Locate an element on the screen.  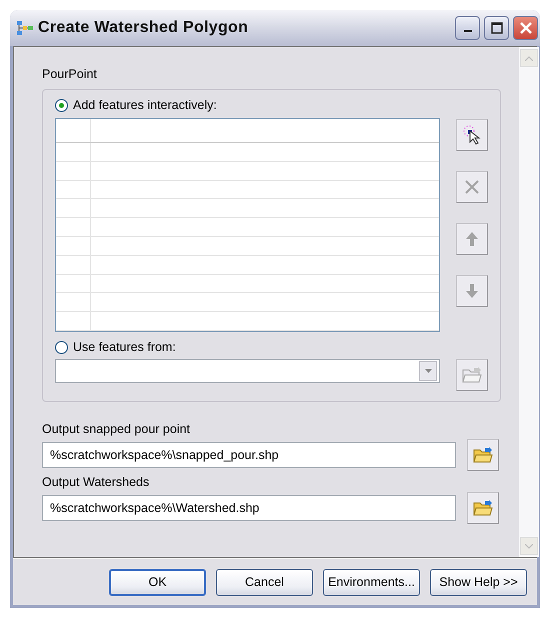
output-label: Output Watersheds is located at coordinates (96, 482).